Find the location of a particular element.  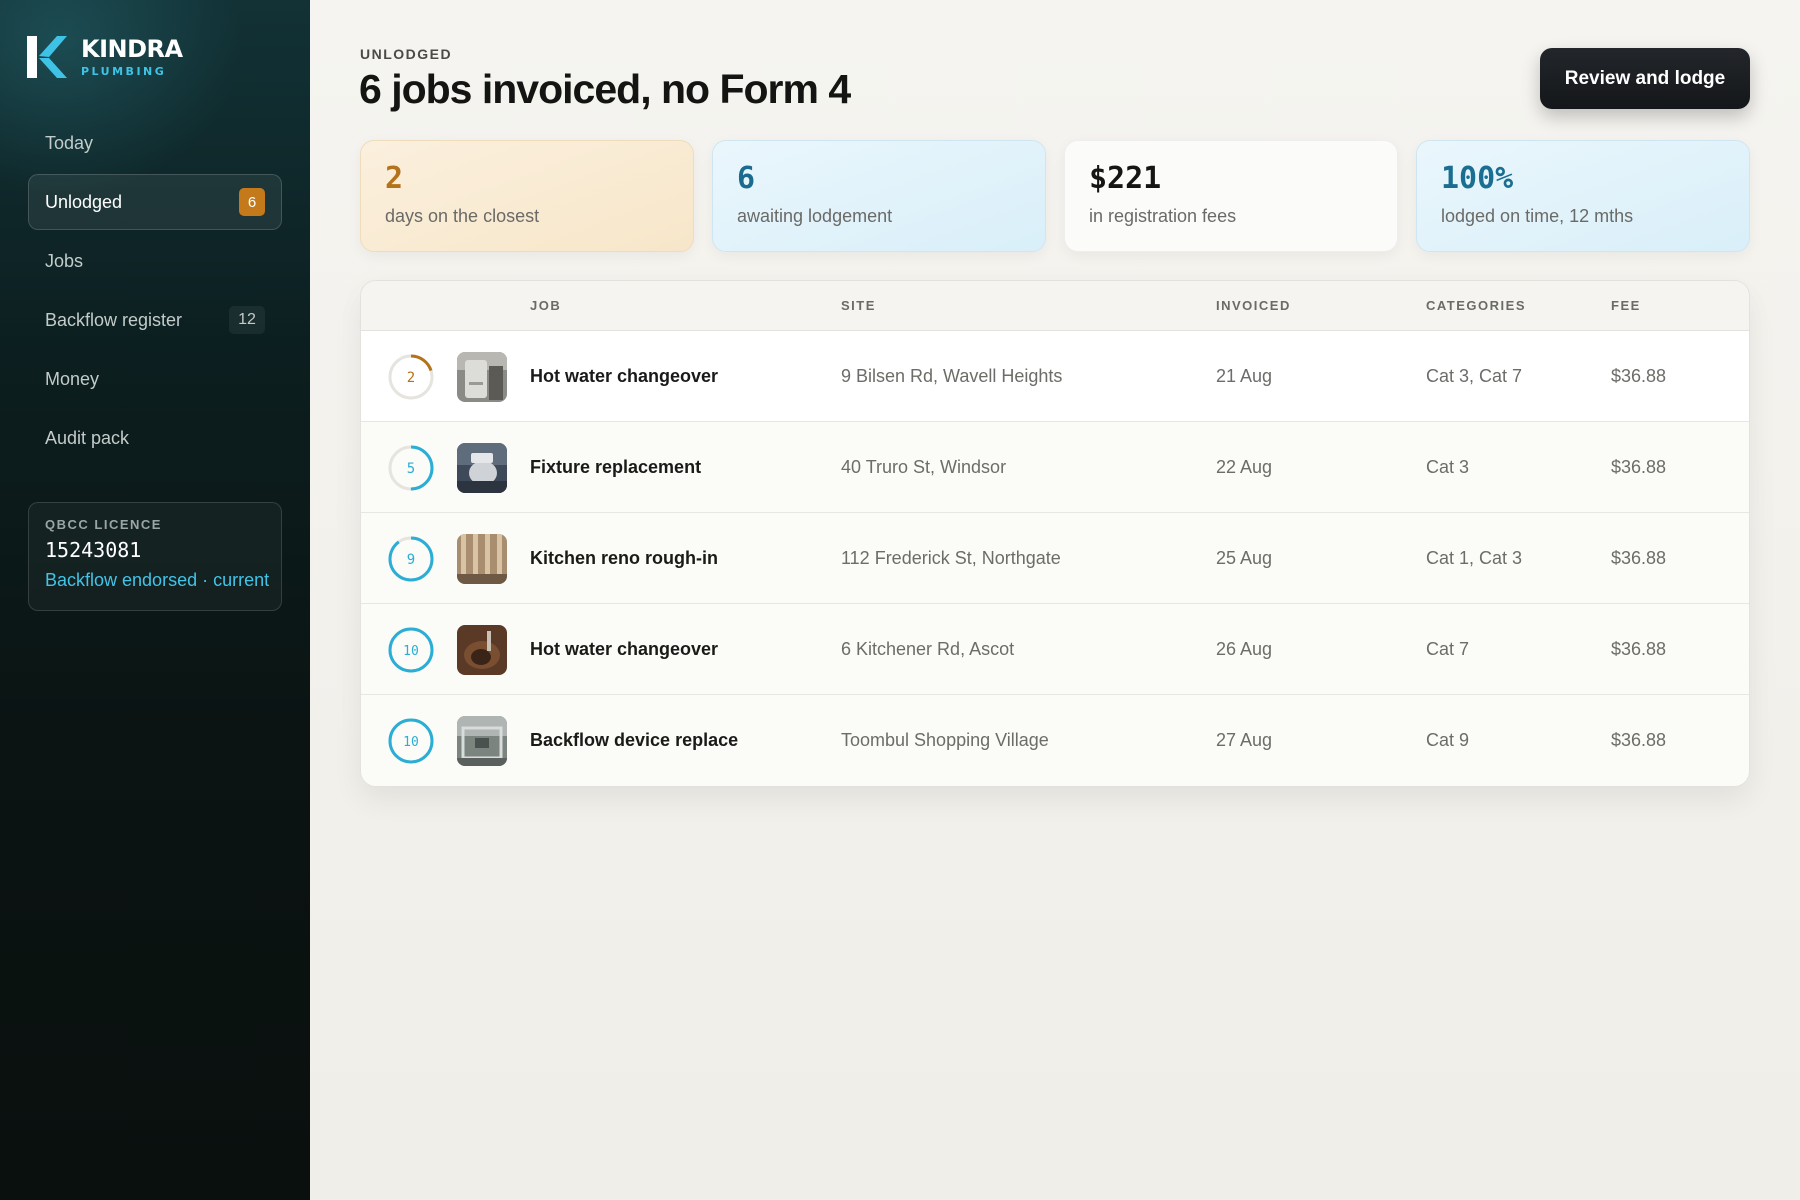

job-categories: Cat 3 is located at coordinates (1448, 467).